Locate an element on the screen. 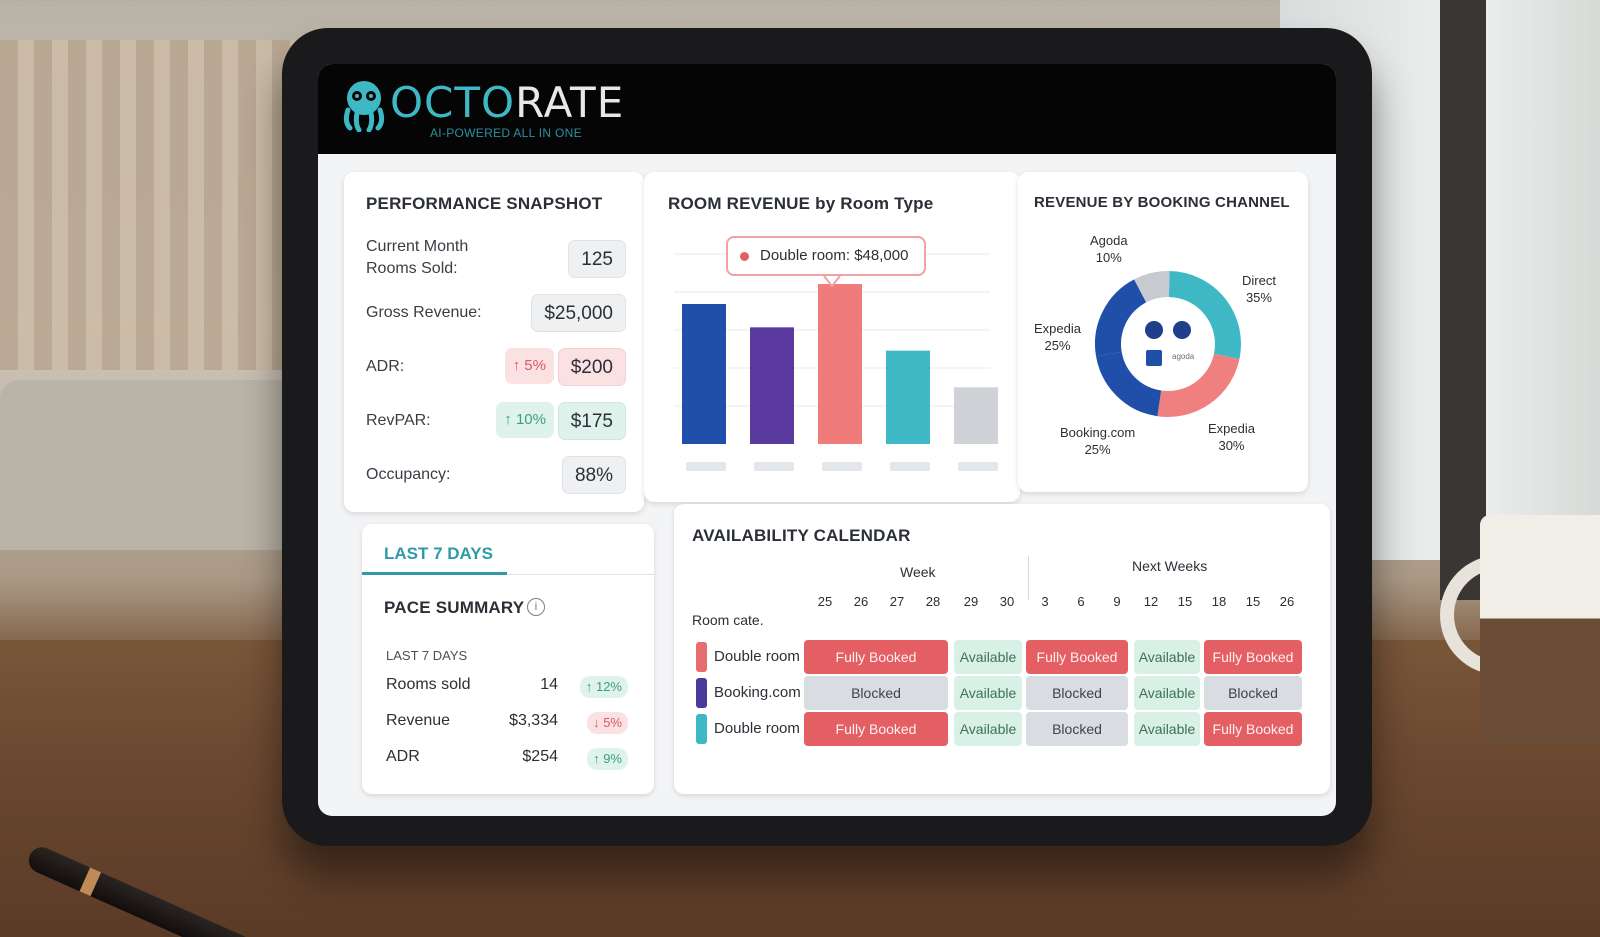 This screenshot has width=1600, height=937. pace-change-badge: ↑ 9% is located at coordinates (607, 759).